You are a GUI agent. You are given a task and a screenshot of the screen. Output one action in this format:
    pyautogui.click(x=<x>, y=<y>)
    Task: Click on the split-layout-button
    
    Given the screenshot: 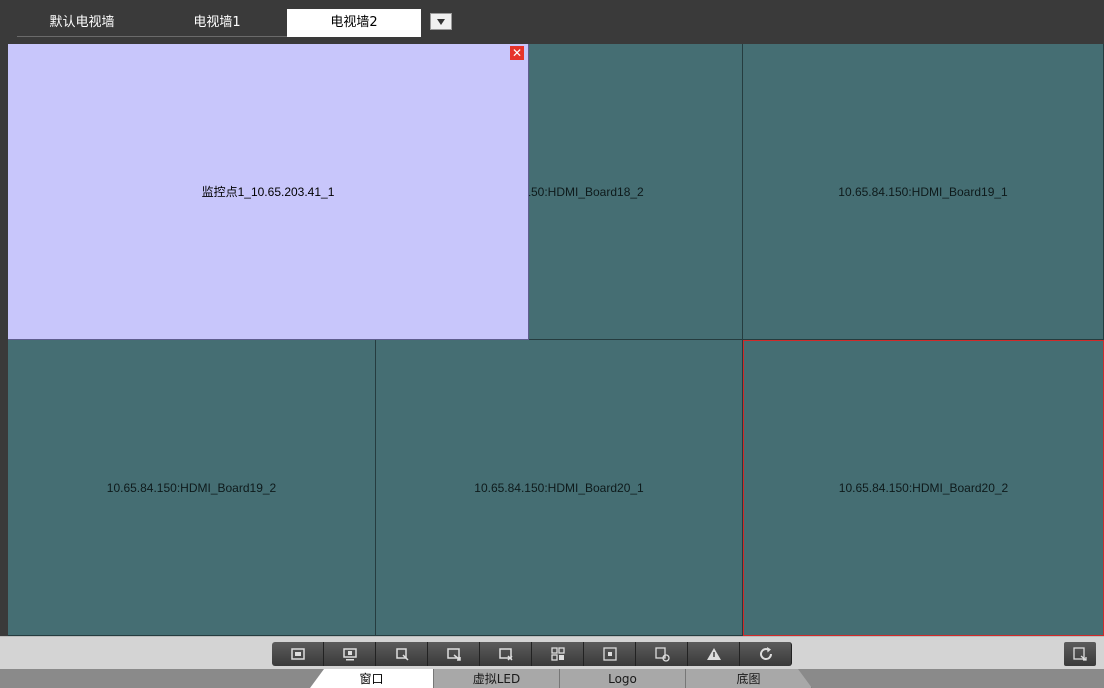 What is the action you would take?
    pyautogui.click(x=558, y=654)
    